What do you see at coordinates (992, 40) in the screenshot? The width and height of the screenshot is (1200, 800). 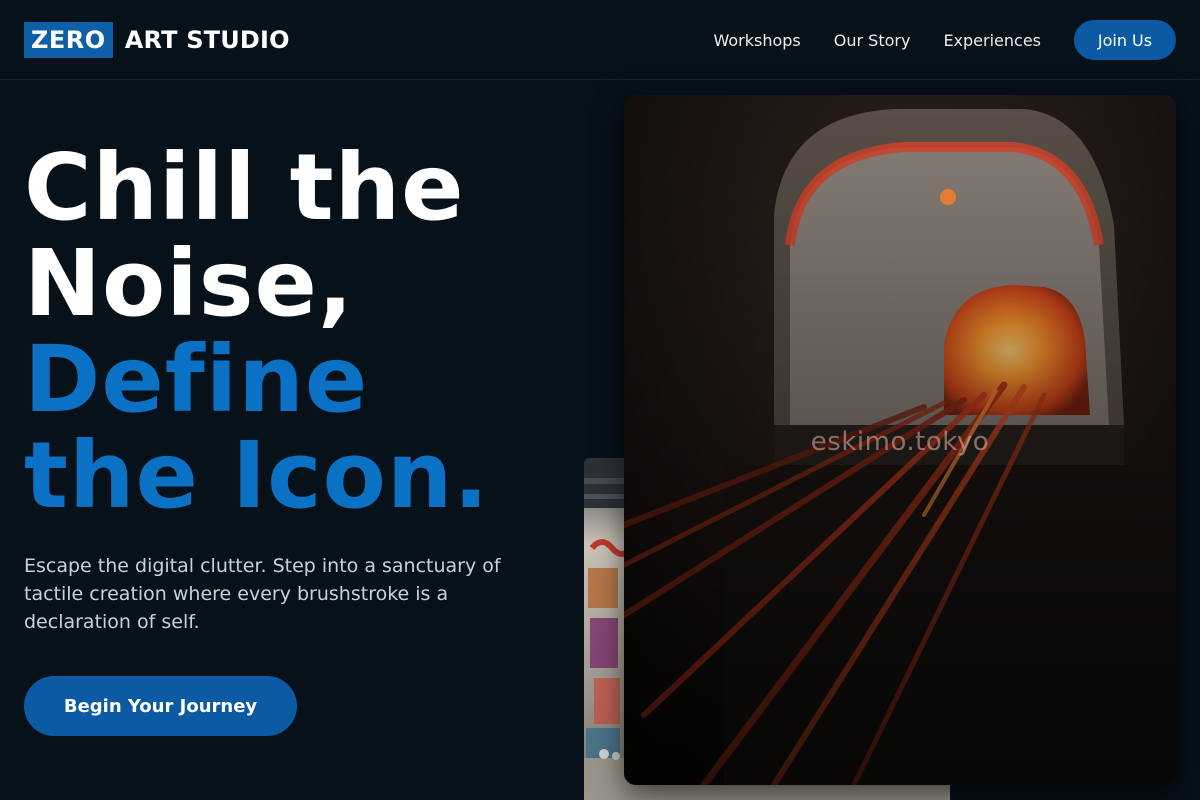 I see `nav-link-experiences: Experiences` at bounding box center [992, 40].